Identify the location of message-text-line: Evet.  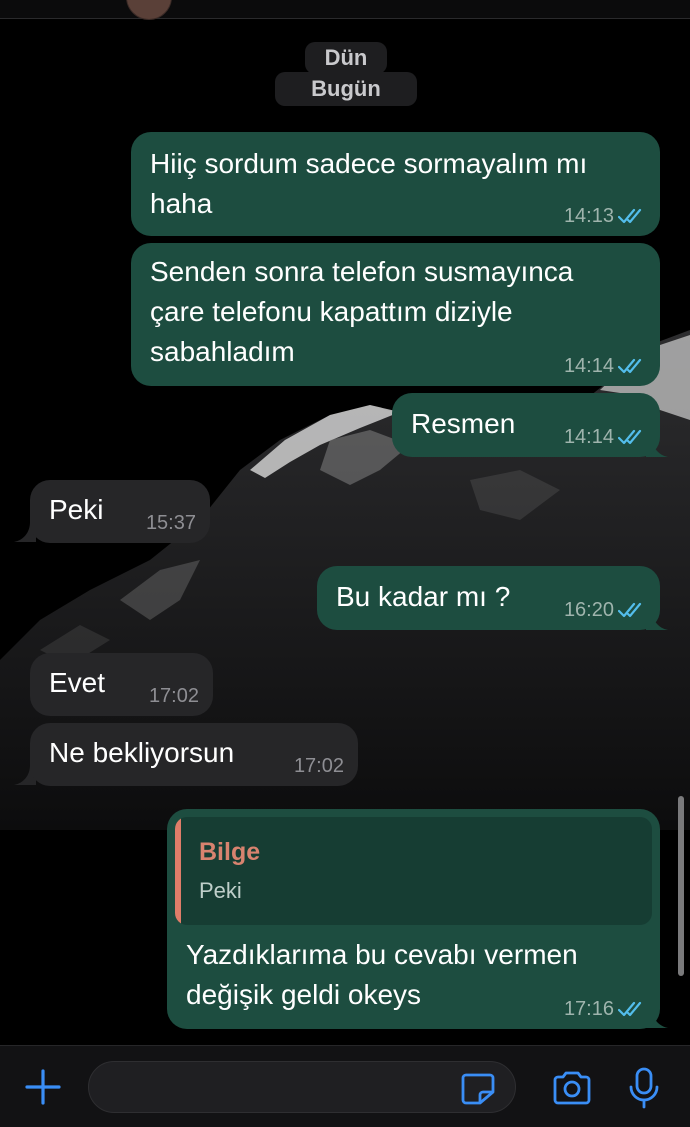
(77, 682).